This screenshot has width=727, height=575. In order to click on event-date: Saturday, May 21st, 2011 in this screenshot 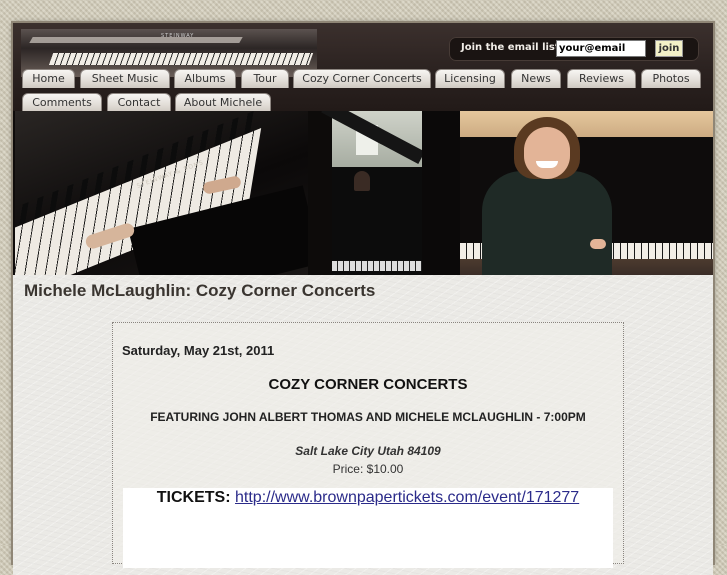, I will do `click(198, 350)`.